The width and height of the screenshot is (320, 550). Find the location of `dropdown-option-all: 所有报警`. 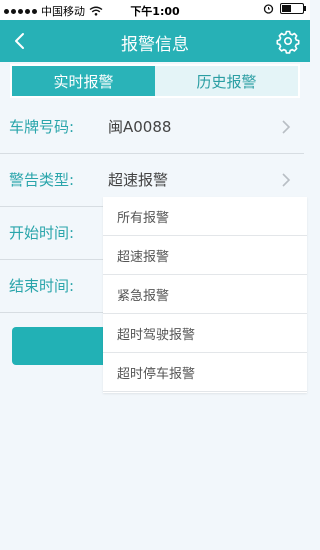

dropdown-option-all: 所有报警 is located at coordinates (205, 216).